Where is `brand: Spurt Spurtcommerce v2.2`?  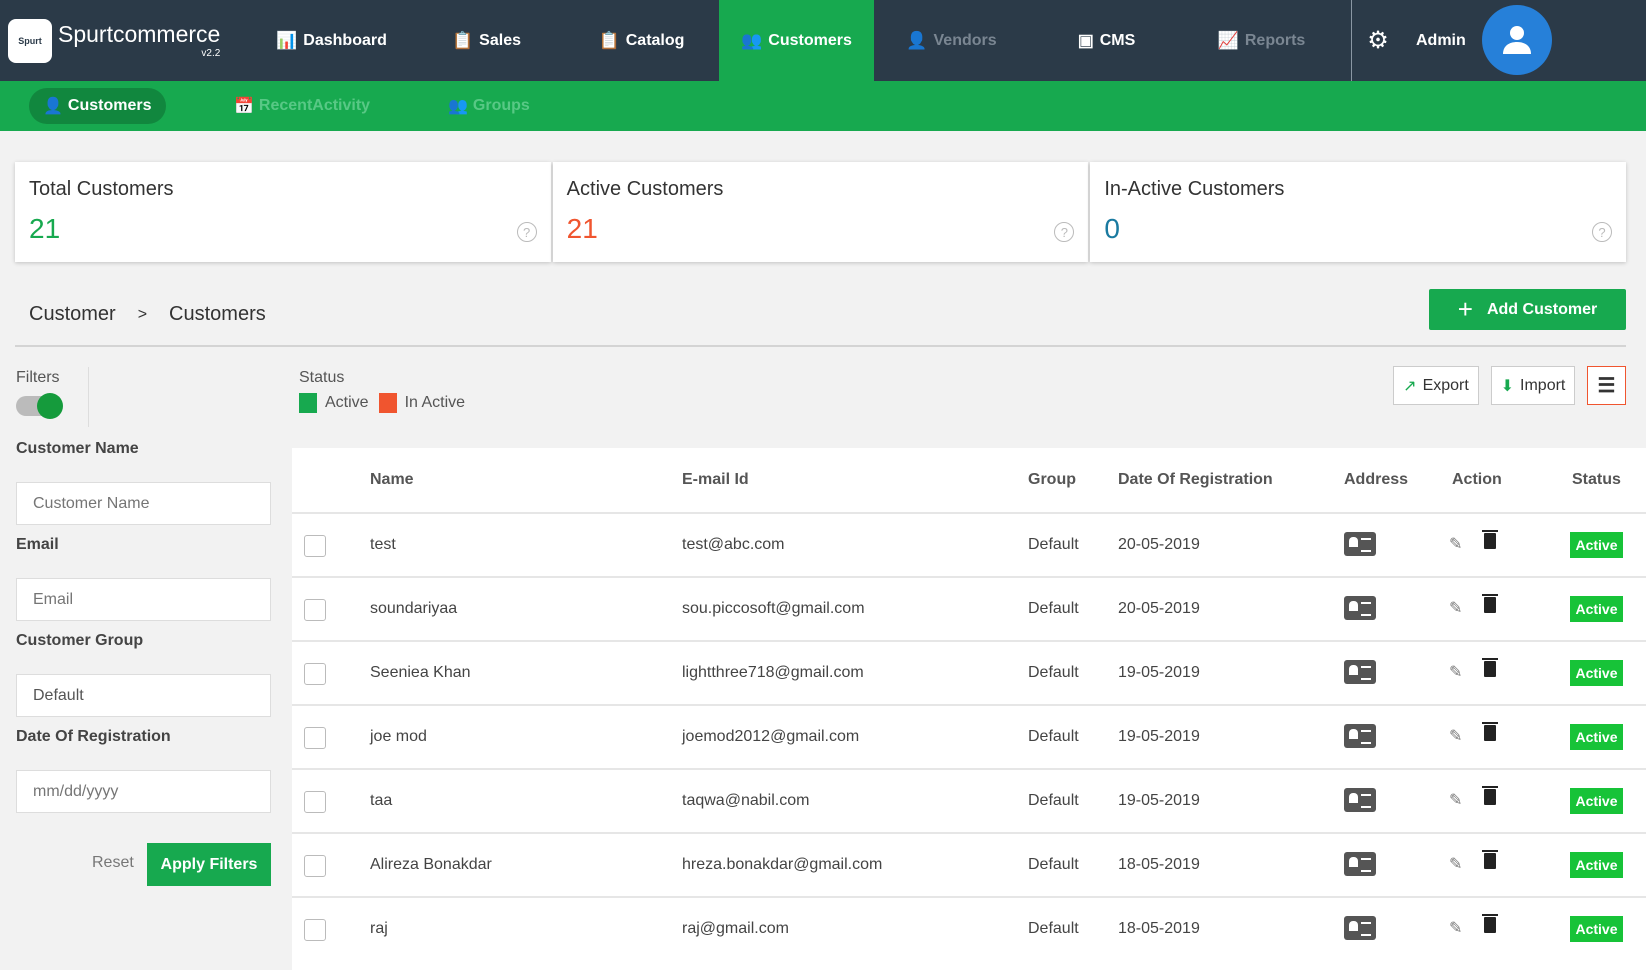 brand: Spurt Spurtcommerce v2.2 is located at coordinates (127, 40).